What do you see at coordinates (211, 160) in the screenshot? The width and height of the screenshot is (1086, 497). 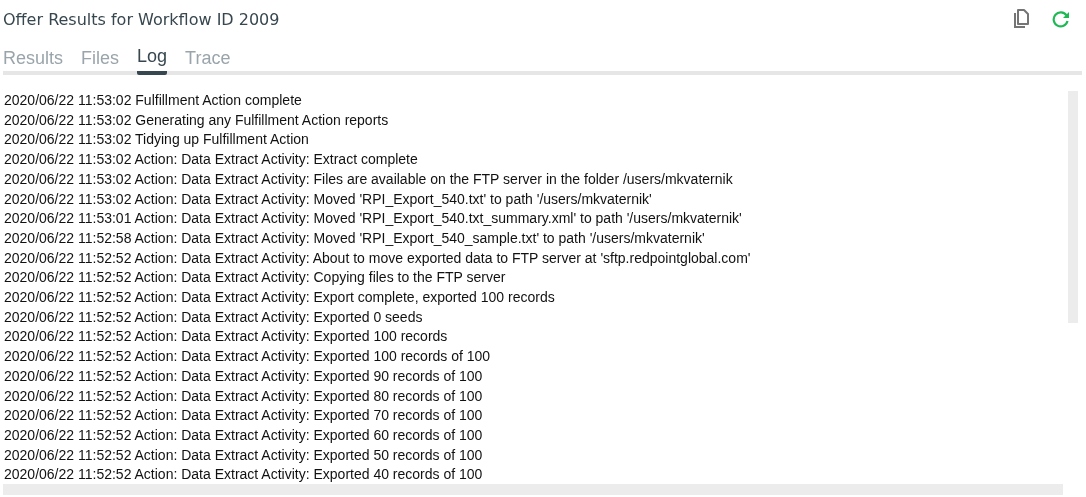 I see `log-line: 2020/06/22 11:53:02 Action: Data Extract Activity: Extract complete` at bounding box center [211, 160].